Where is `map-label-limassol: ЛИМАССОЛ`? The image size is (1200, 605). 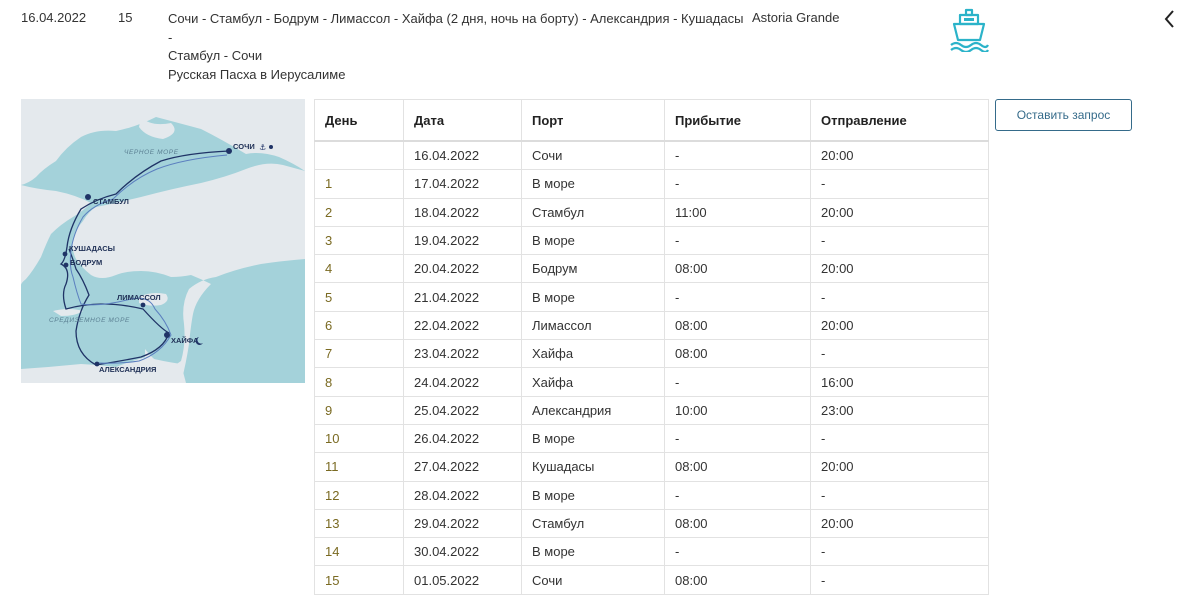 map-label-limassol: ЛИМАССОЛ is located at coordinates (139, 297).